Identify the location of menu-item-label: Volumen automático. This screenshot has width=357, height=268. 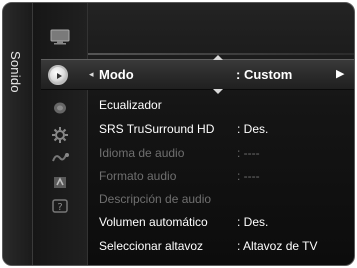
(153, 222).